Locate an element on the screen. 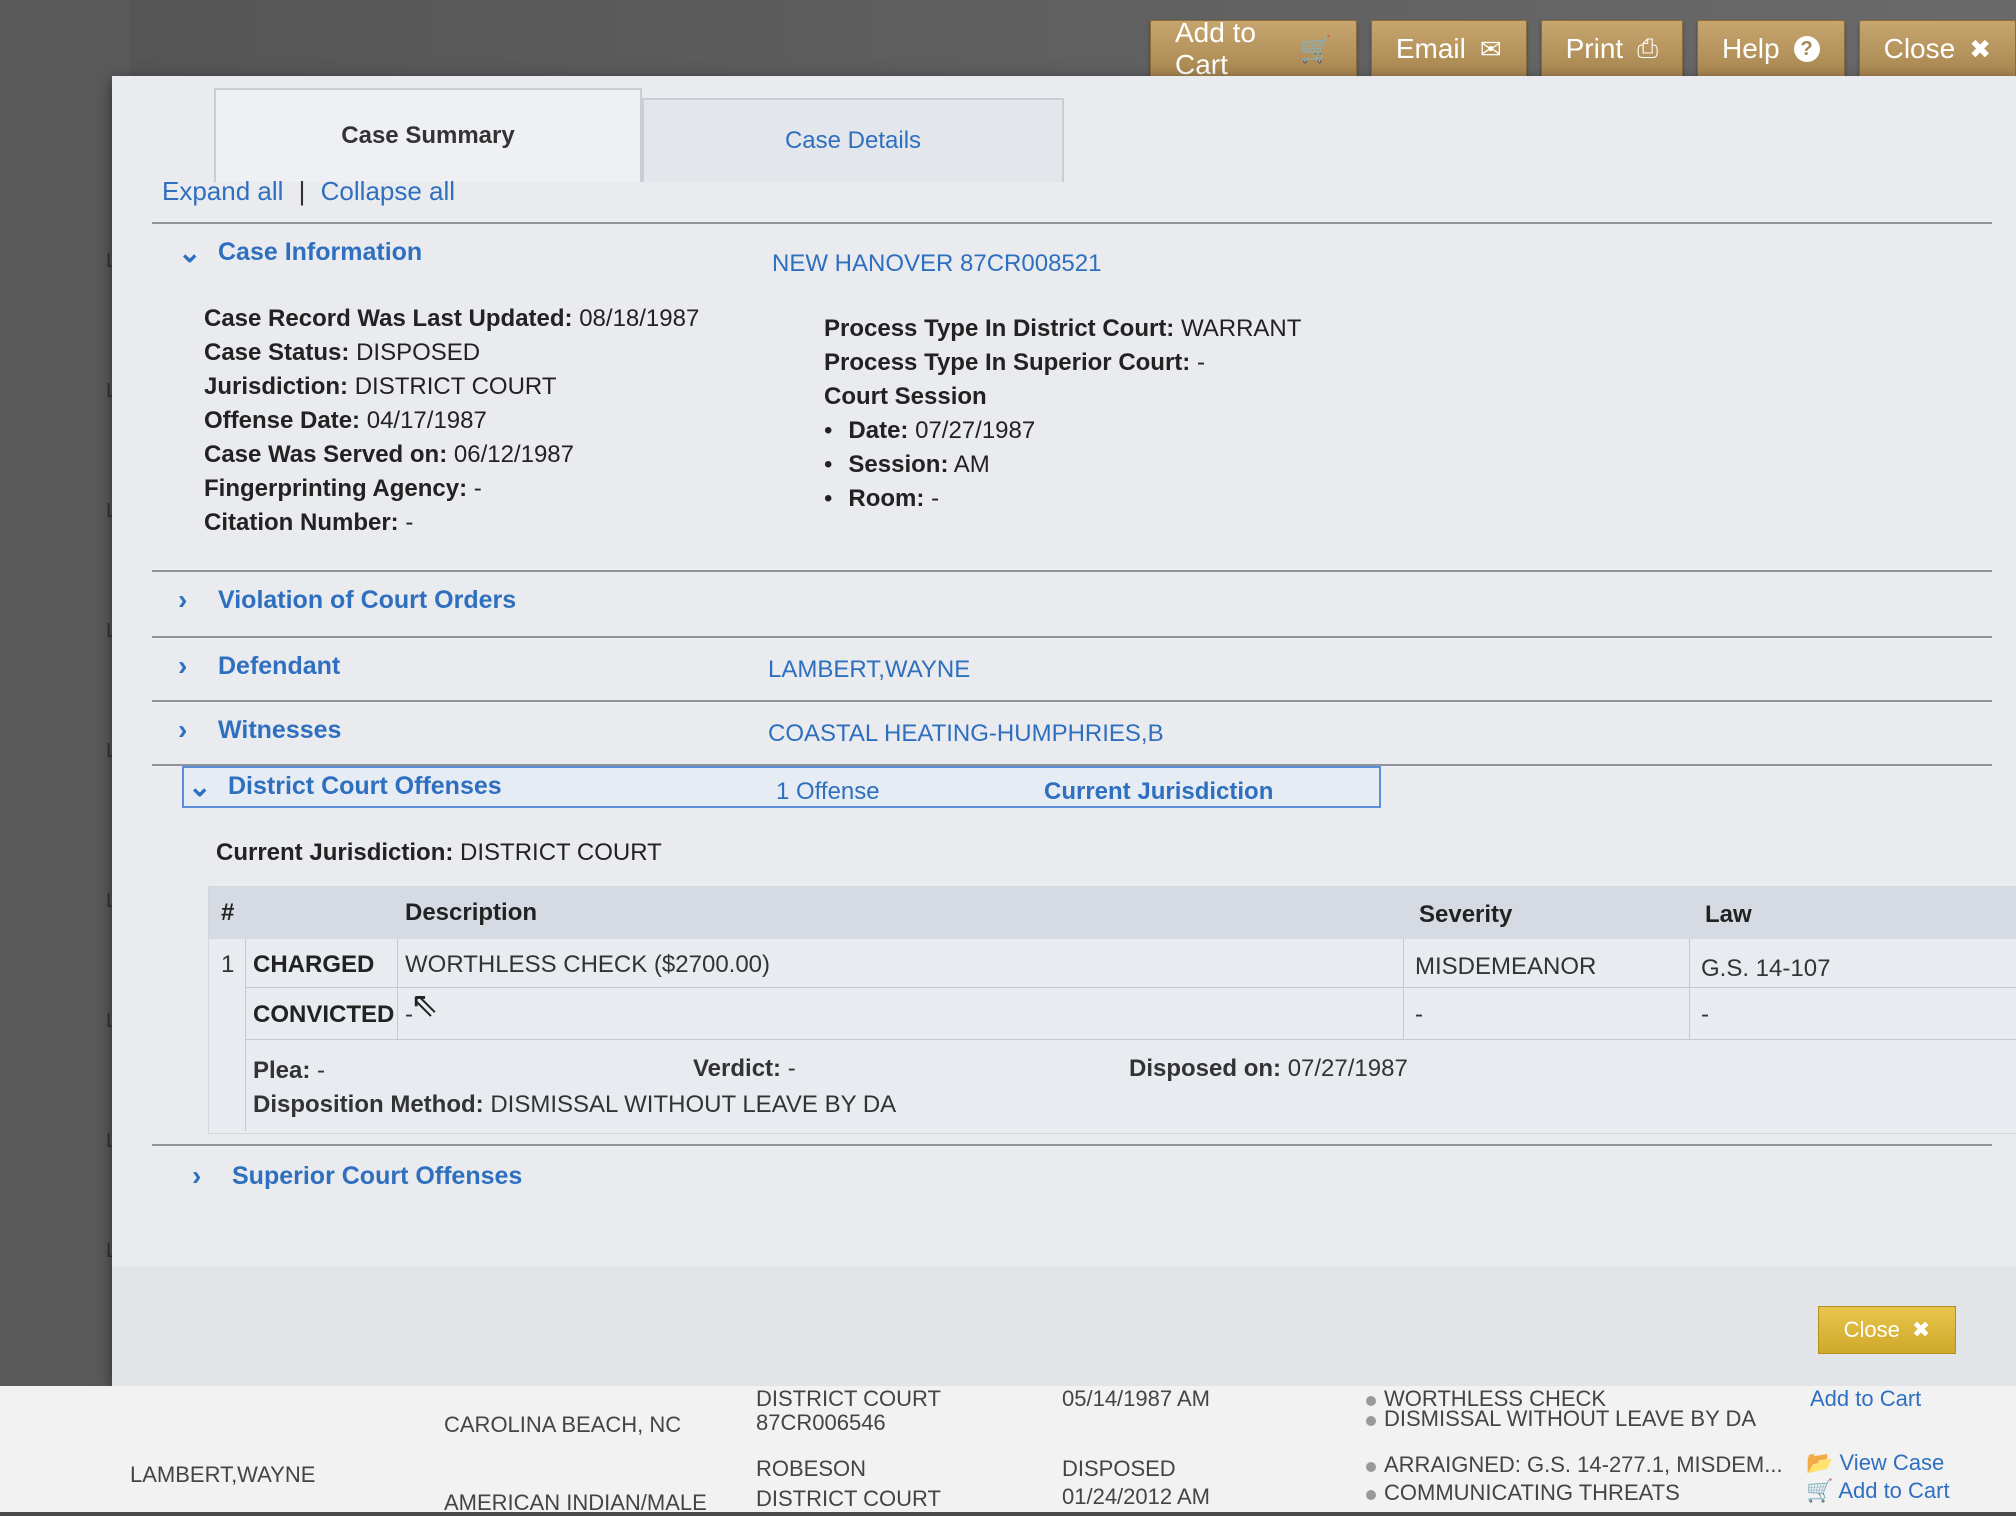  left-margin: LLL LLL LLL is located at coordinates (65, 756).